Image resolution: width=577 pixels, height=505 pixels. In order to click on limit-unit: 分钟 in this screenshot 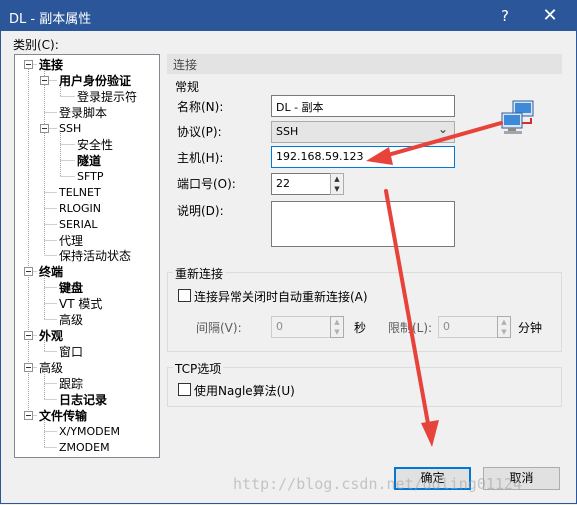, I will do `click(530, 328)`.